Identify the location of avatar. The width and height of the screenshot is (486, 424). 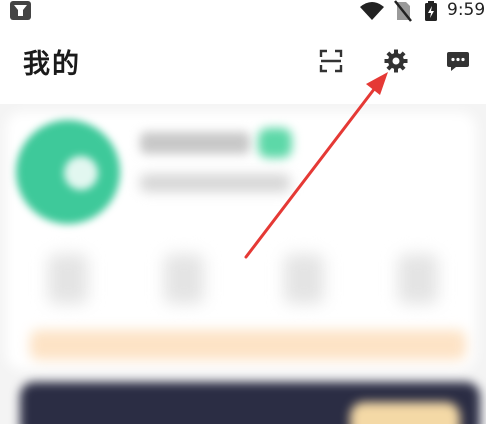
(68, 172).